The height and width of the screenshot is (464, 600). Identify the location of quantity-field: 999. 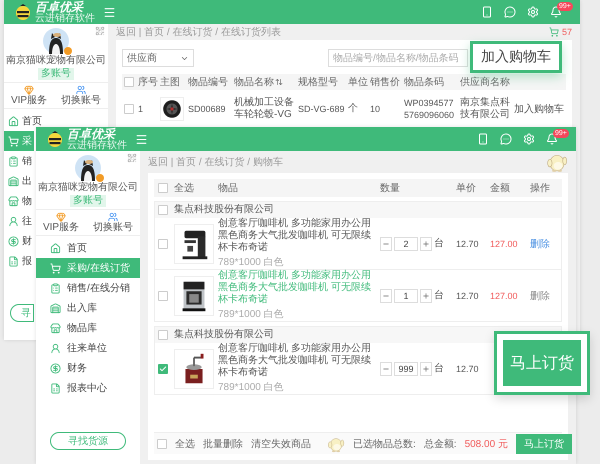
(406, 369).